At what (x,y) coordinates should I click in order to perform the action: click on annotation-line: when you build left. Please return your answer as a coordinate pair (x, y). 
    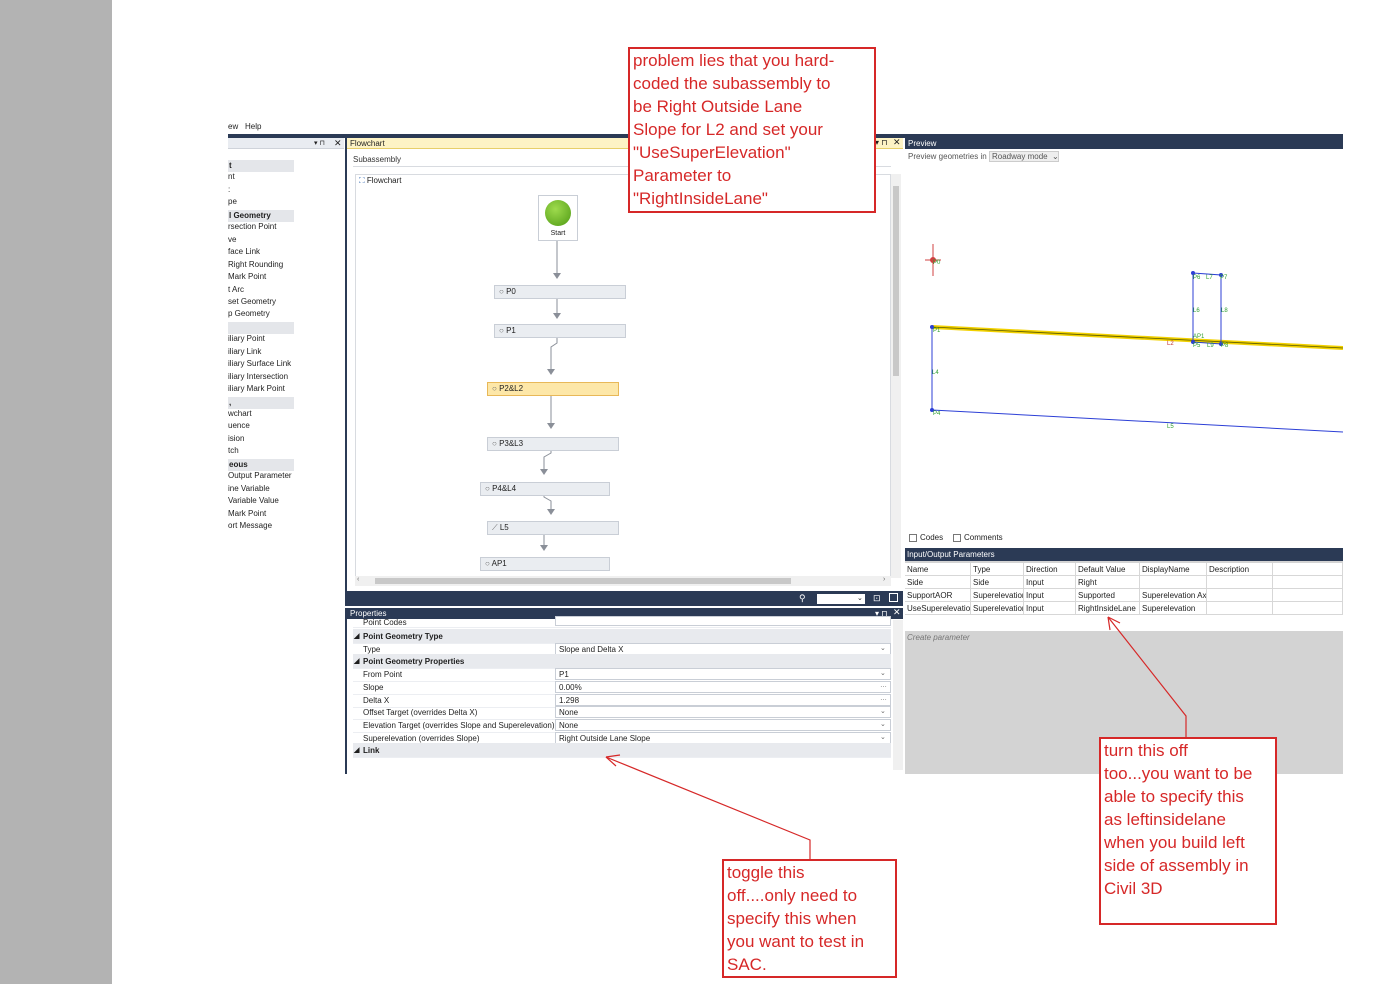
    Looking at the image, I should click on (1174, 842).